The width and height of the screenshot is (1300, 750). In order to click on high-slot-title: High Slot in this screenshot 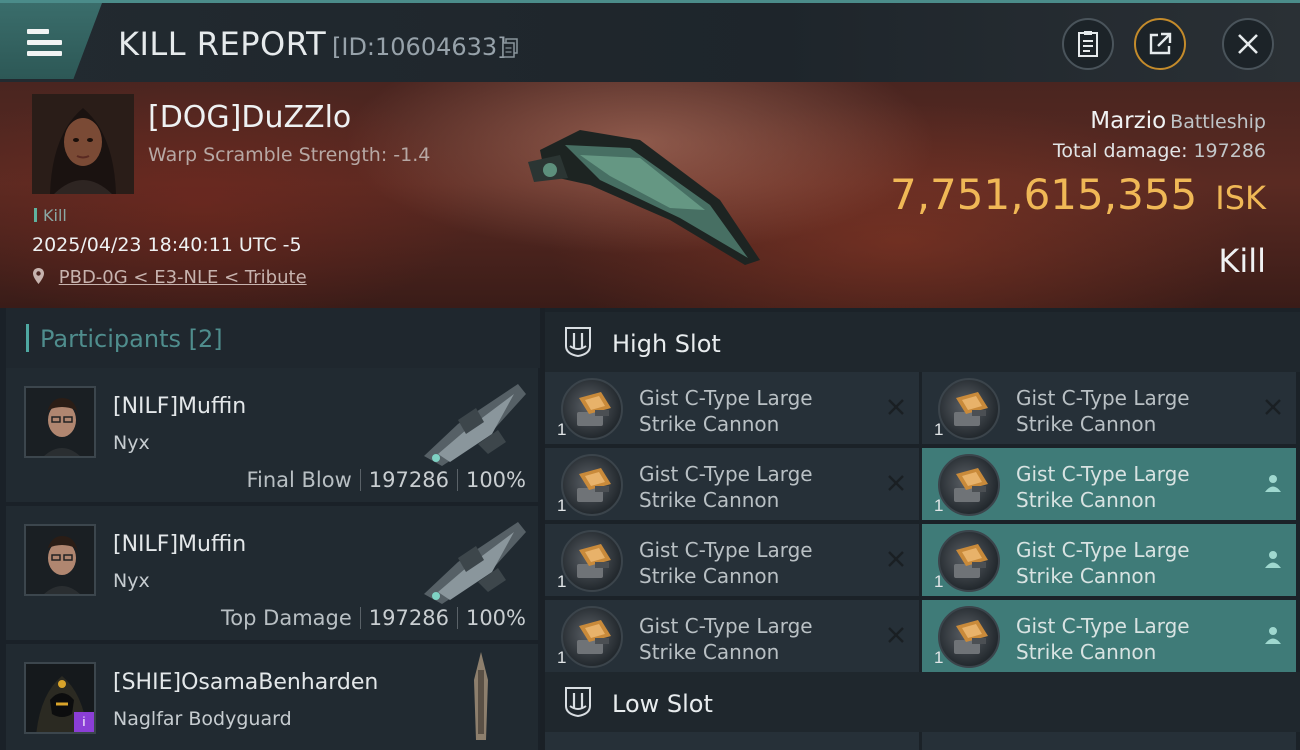, I will do `click(666, 344)`.